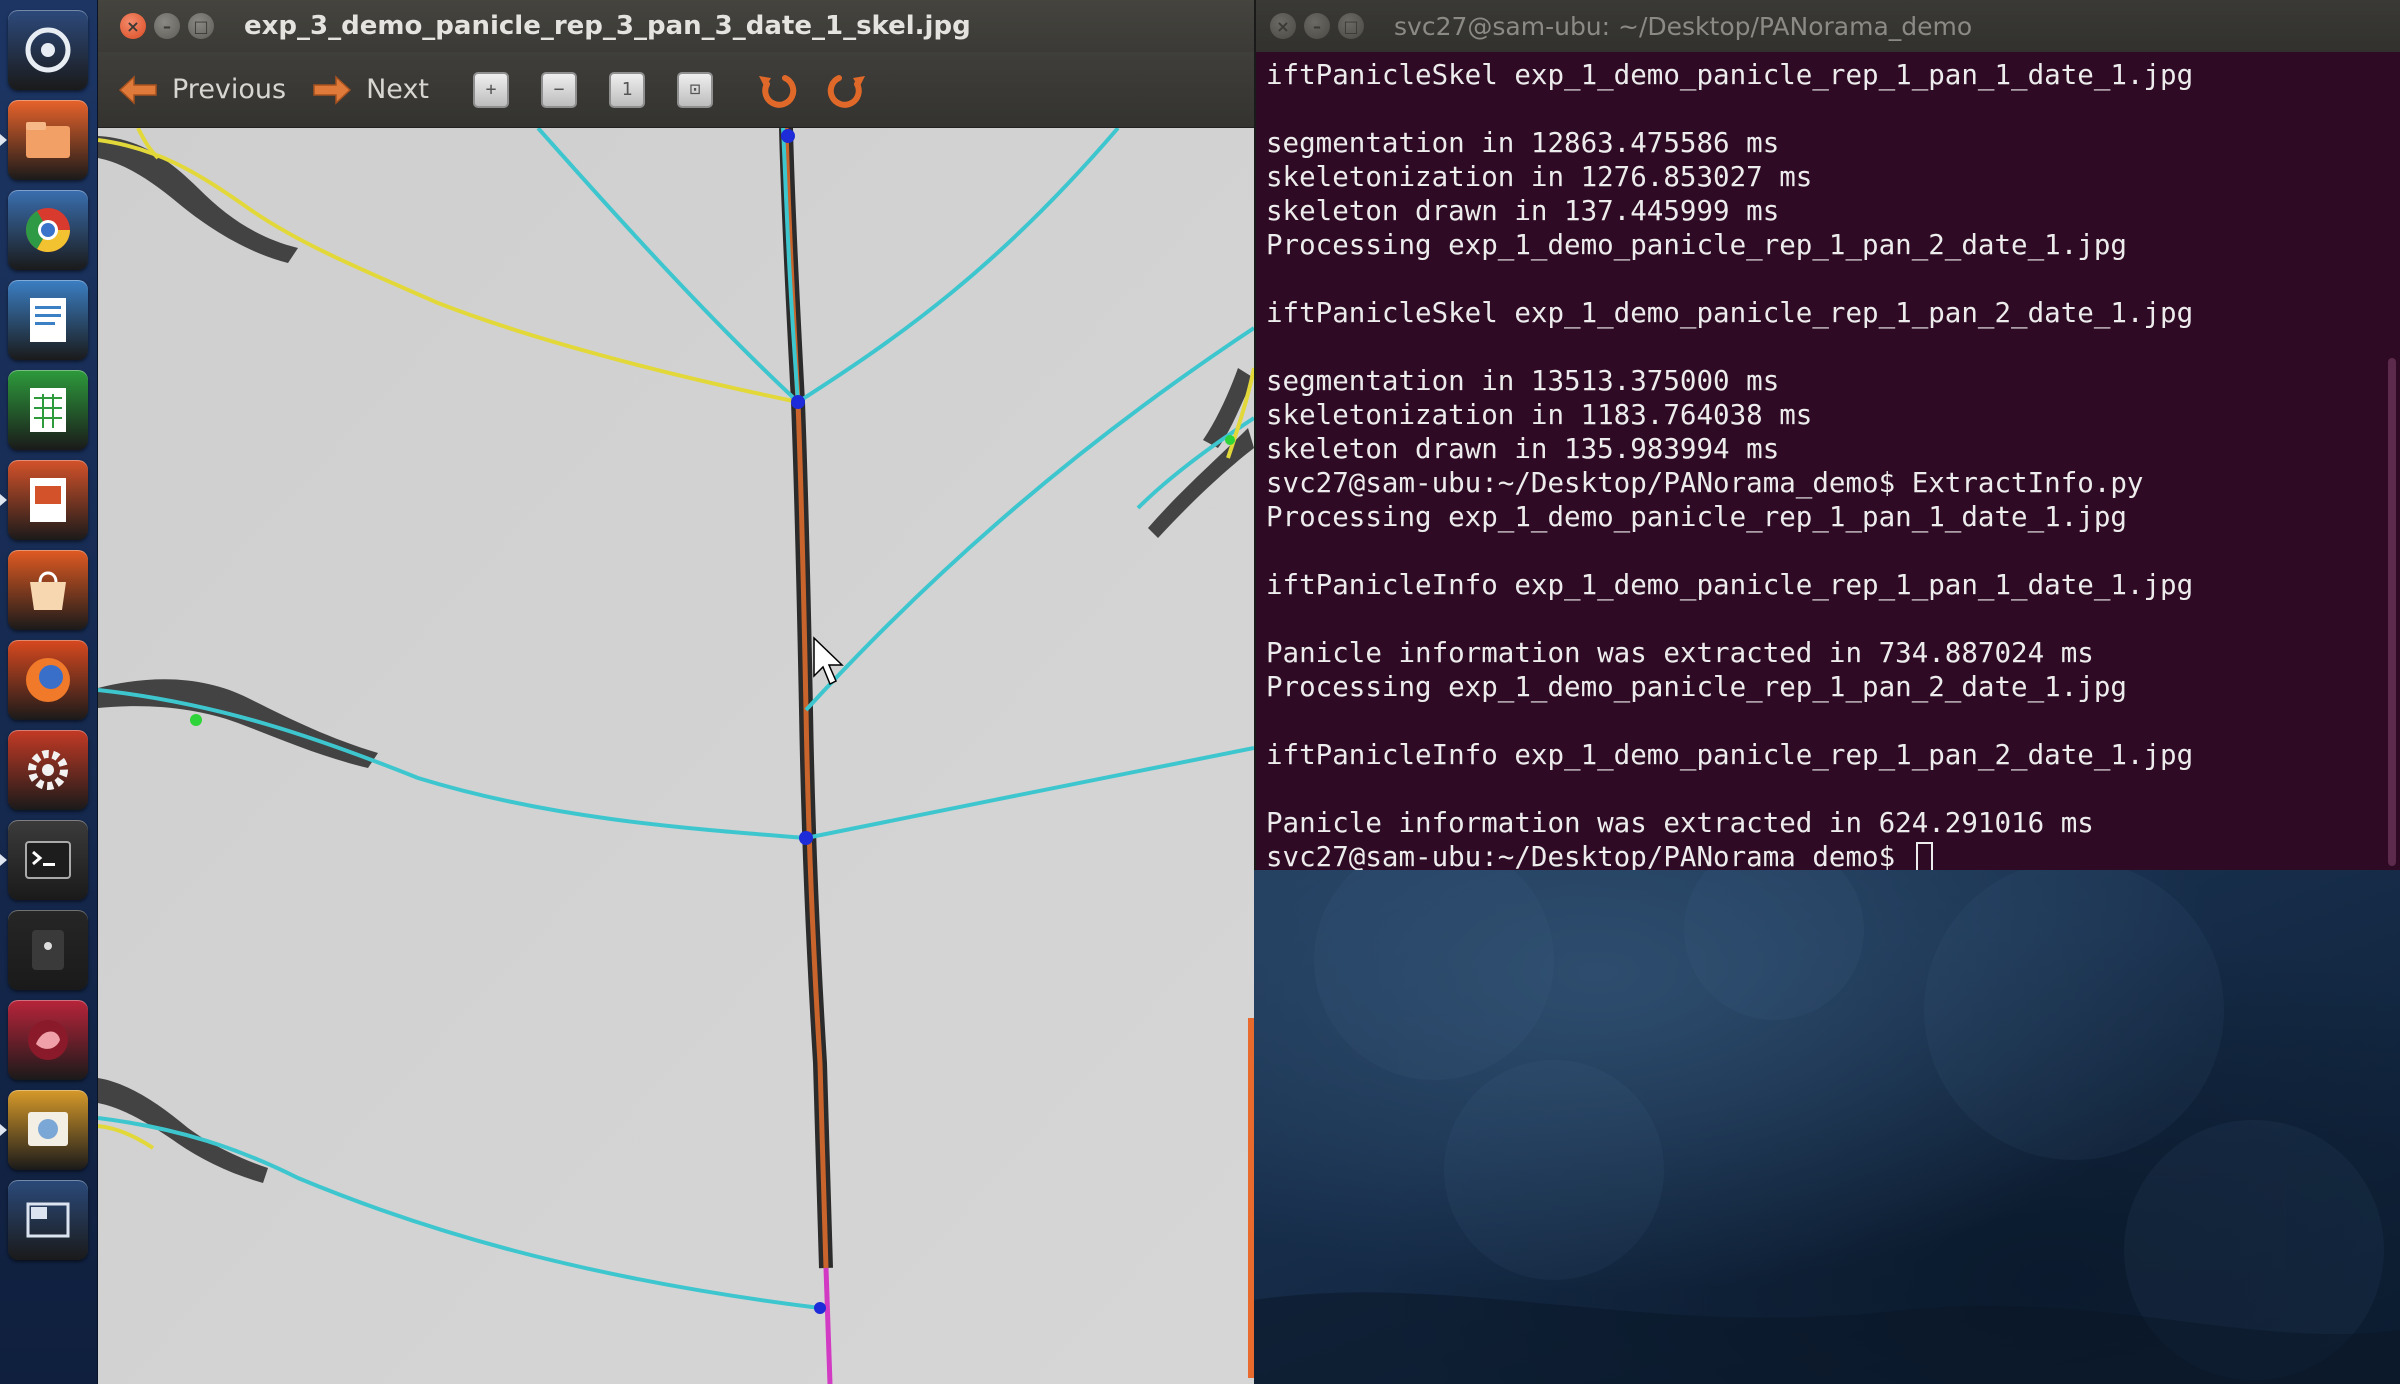  What do you see at coordinates (1283, 26) in the screenshot?
I see `terminal-close-button: ×` at bounding box center [1283, 26].